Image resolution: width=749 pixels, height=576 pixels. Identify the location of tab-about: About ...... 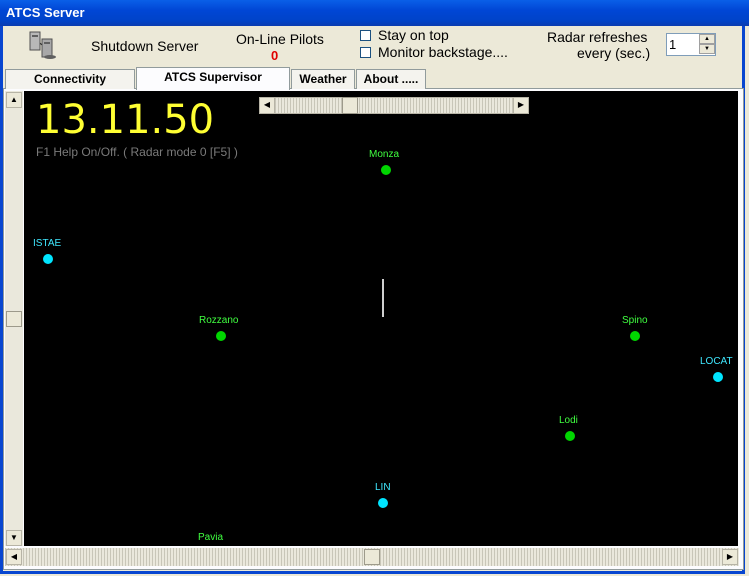
(391, 79).